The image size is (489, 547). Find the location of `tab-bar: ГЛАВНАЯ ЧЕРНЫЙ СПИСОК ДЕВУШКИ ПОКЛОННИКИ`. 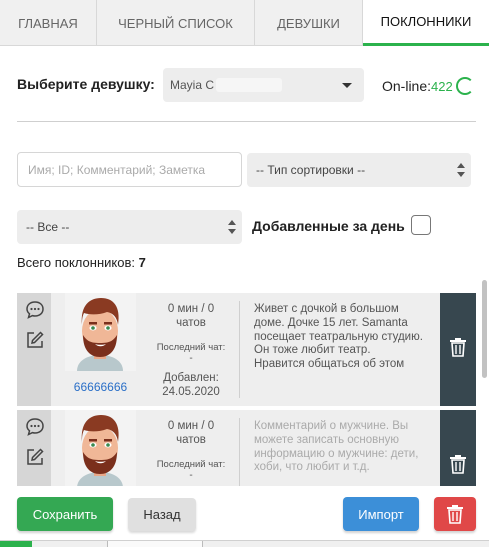

tab-bar: ГЛАВНАЯ ЧЕРНЫЙ СПИСОК ДЕВУШКИ ПОКЛОННИКИ is located at coordinates (244, 23).